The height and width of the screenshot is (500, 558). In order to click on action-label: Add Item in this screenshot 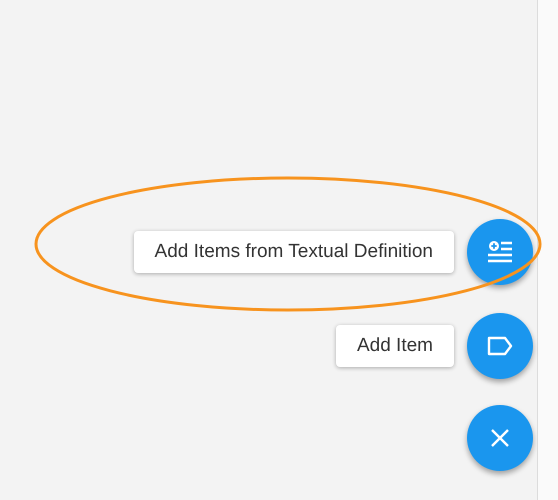, I will do `click(395, 346)`.